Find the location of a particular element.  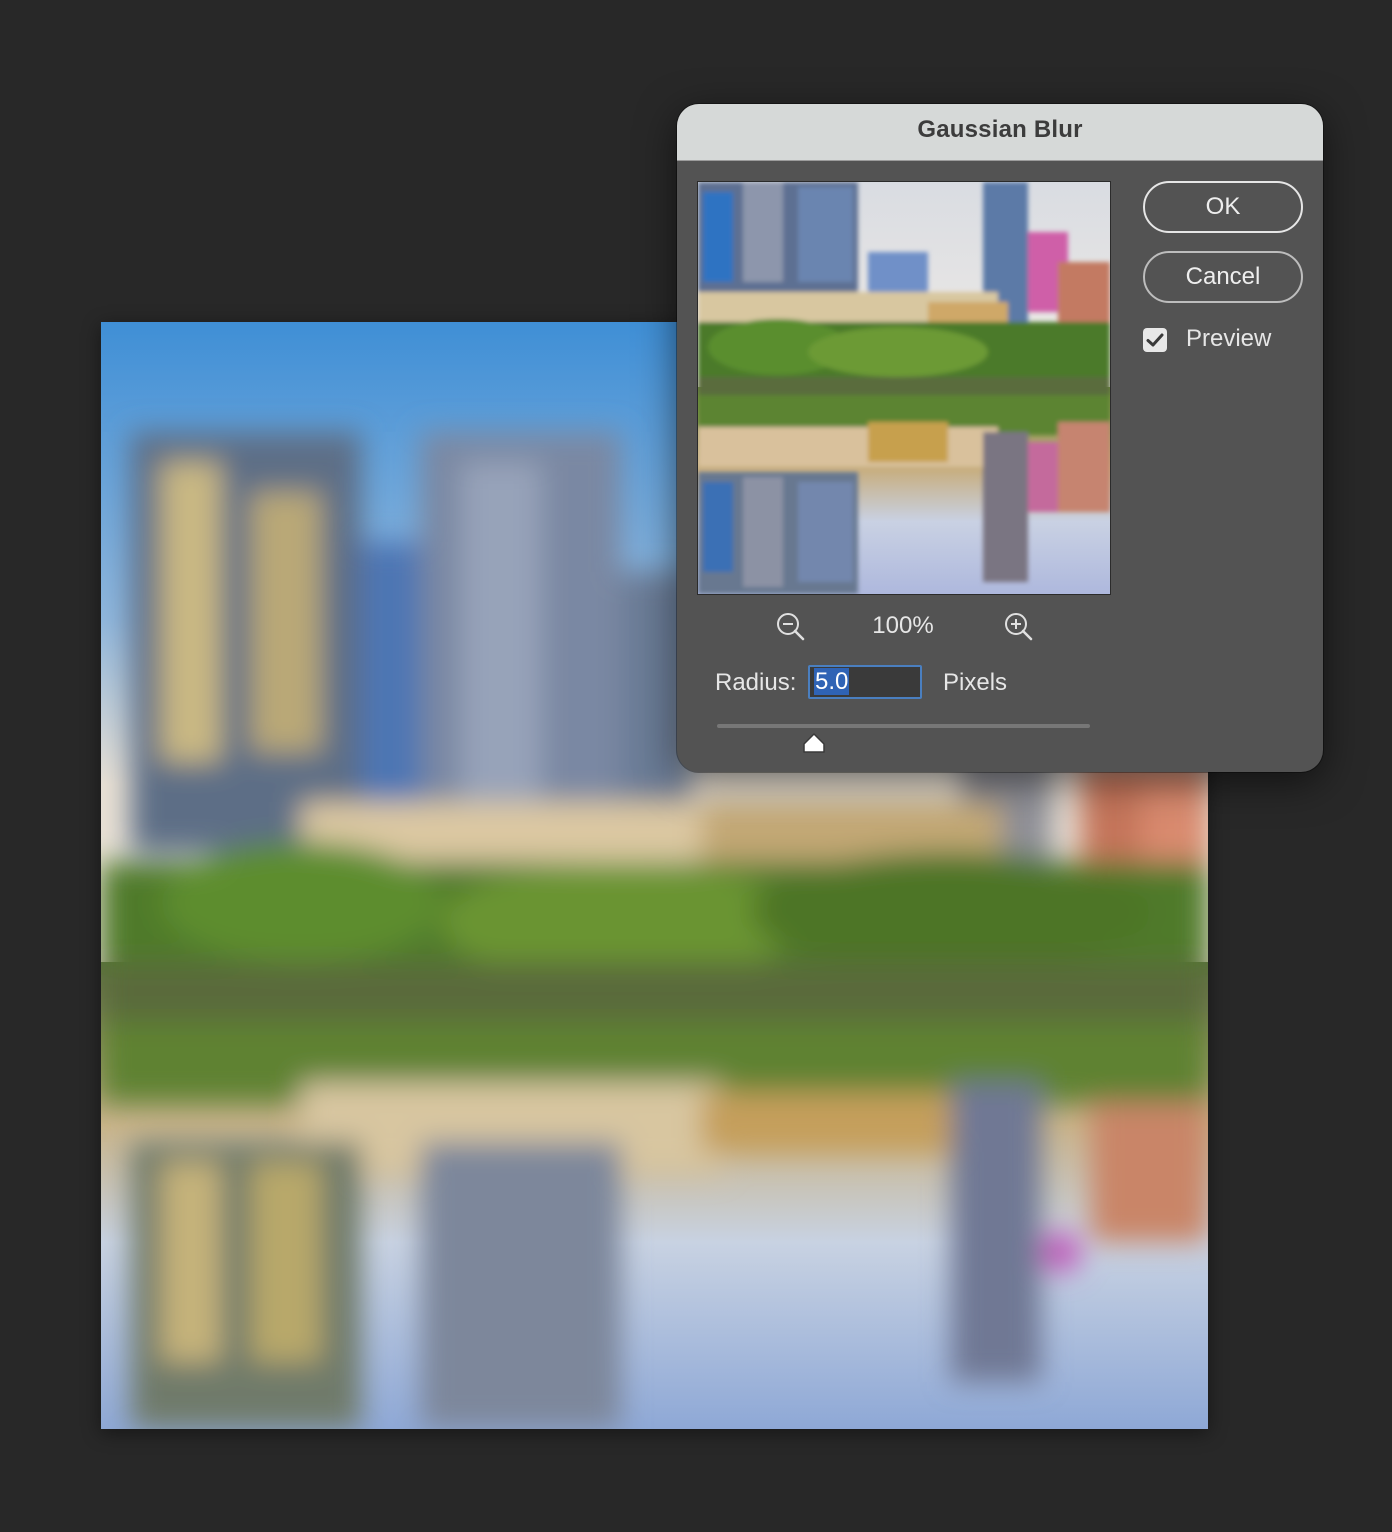

slider-thumb-icon is located at coordinates (814, 743).